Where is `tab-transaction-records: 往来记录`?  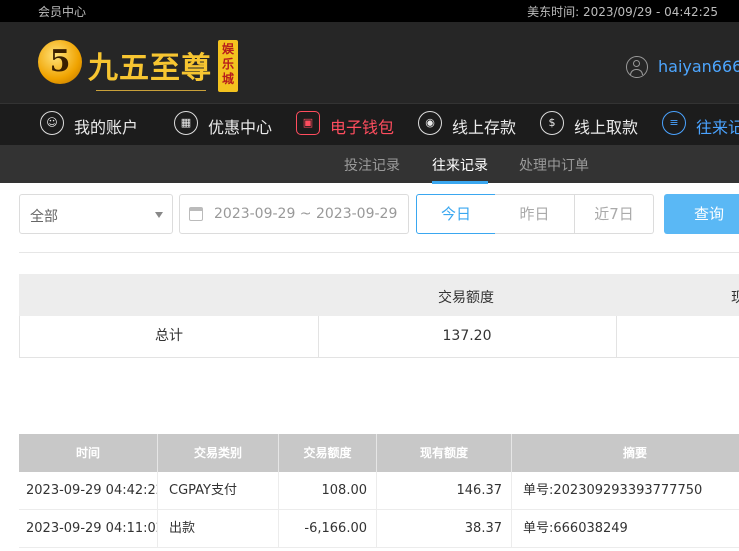
tab-transaction-records: 往来记录 is located at coordinates (460, 169).